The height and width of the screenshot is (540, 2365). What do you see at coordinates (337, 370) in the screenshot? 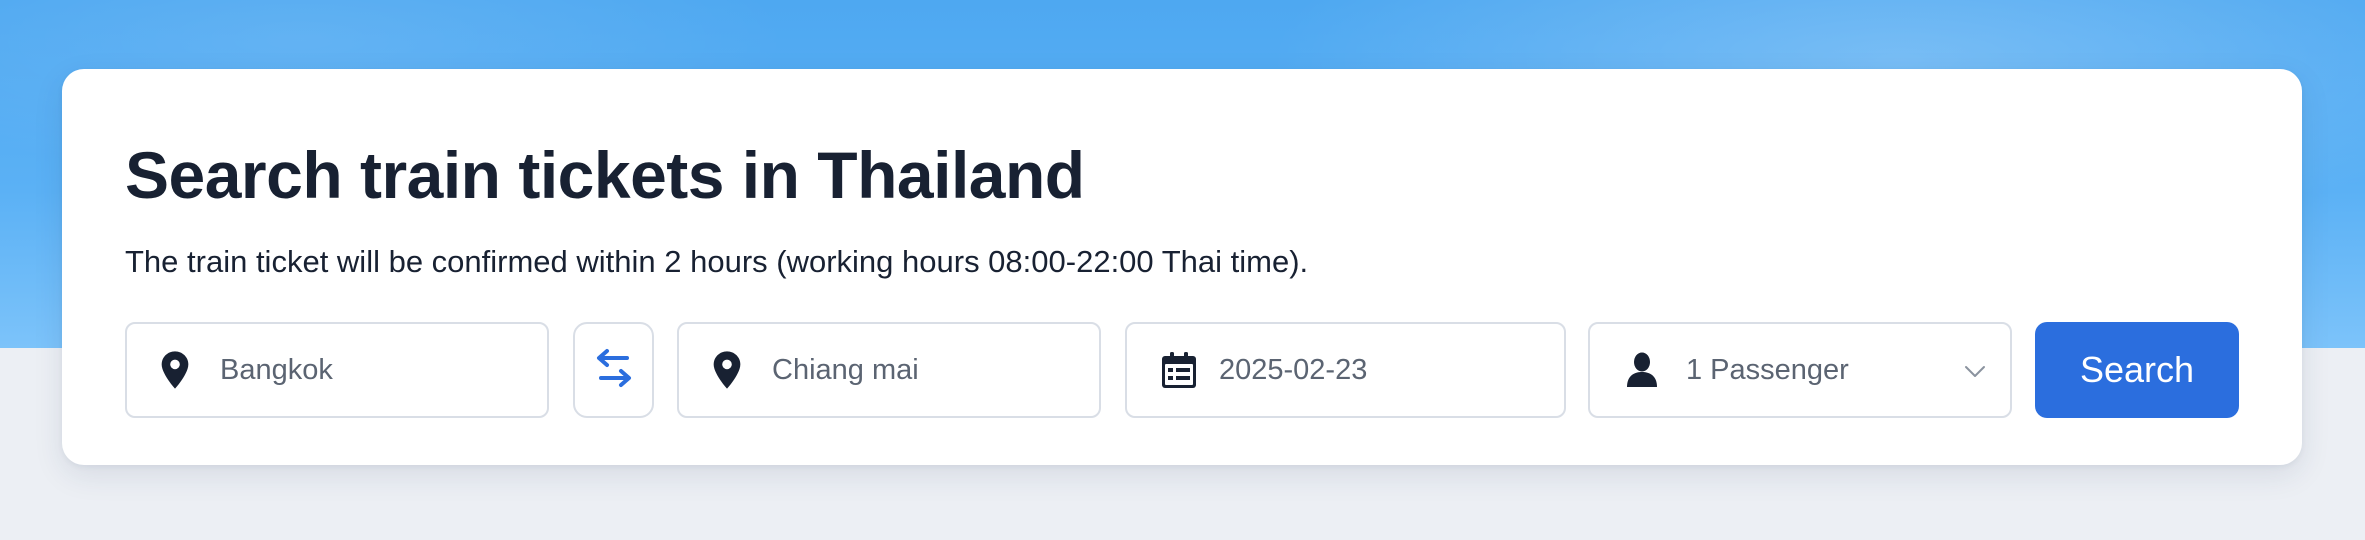
I see `origin-station-field: Bangkok` at bounding box center [337, 370].